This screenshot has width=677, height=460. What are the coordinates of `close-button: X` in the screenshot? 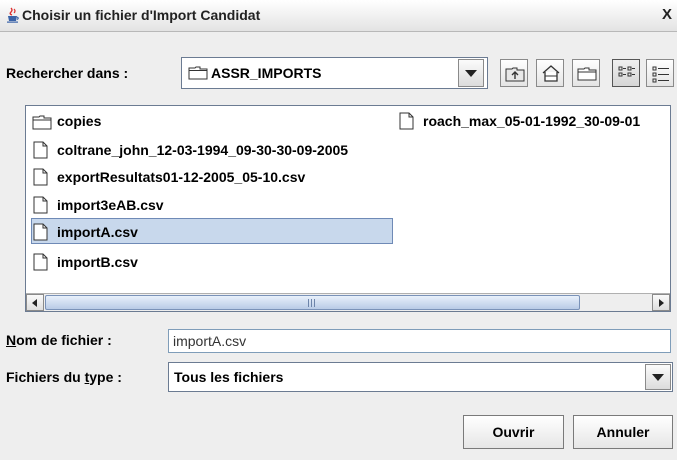 It's located at (669, 15).